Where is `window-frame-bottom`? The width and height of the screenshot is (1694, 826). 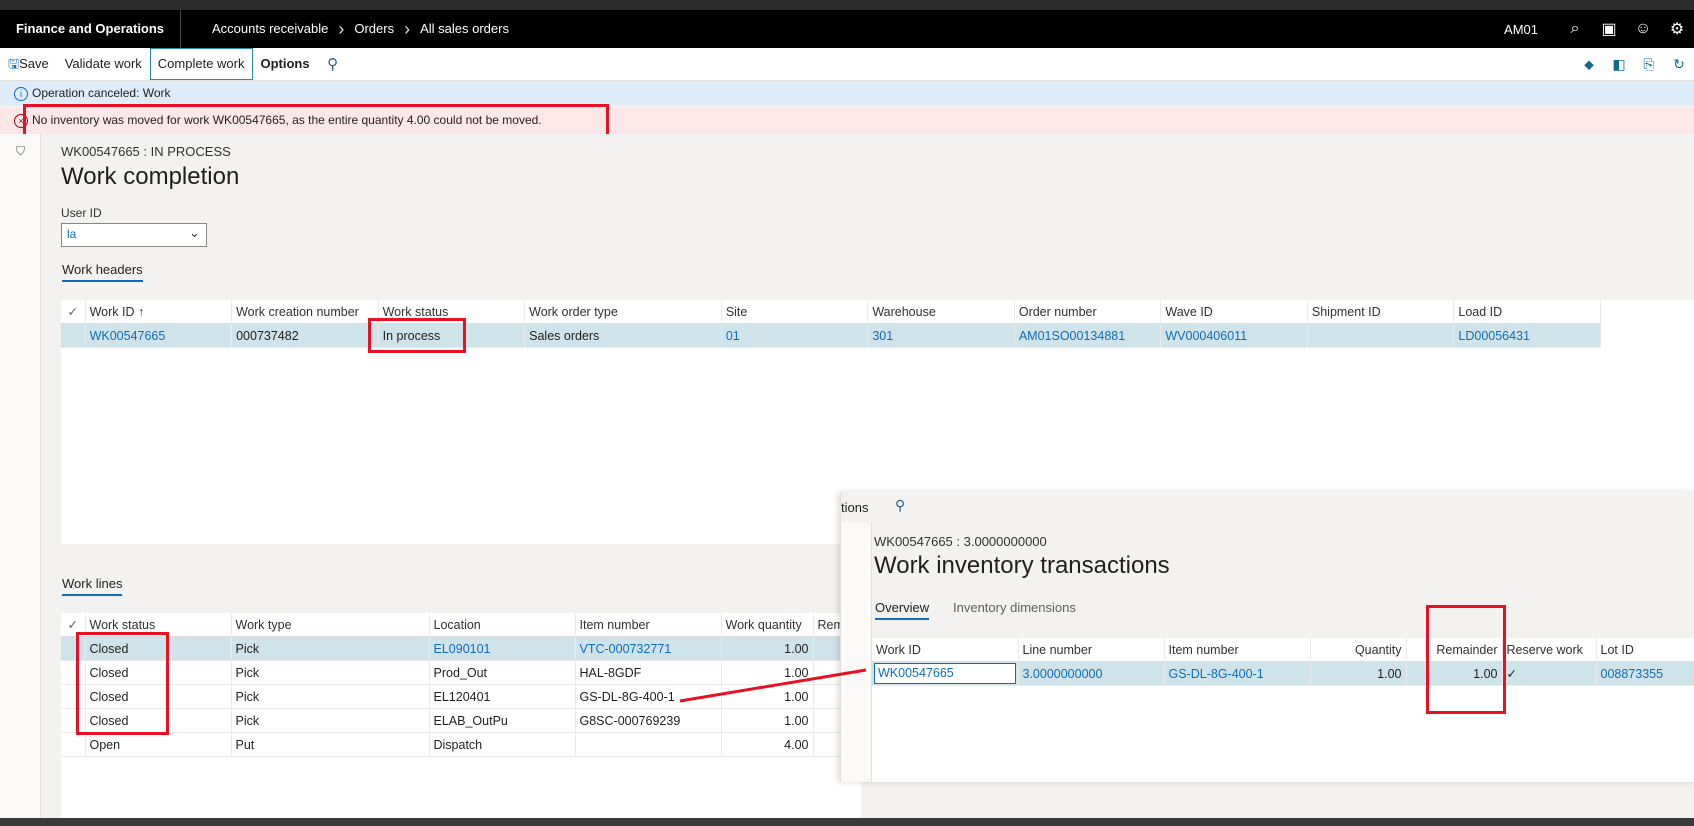
window-frame-bottom is located at coordinates (847, 822).